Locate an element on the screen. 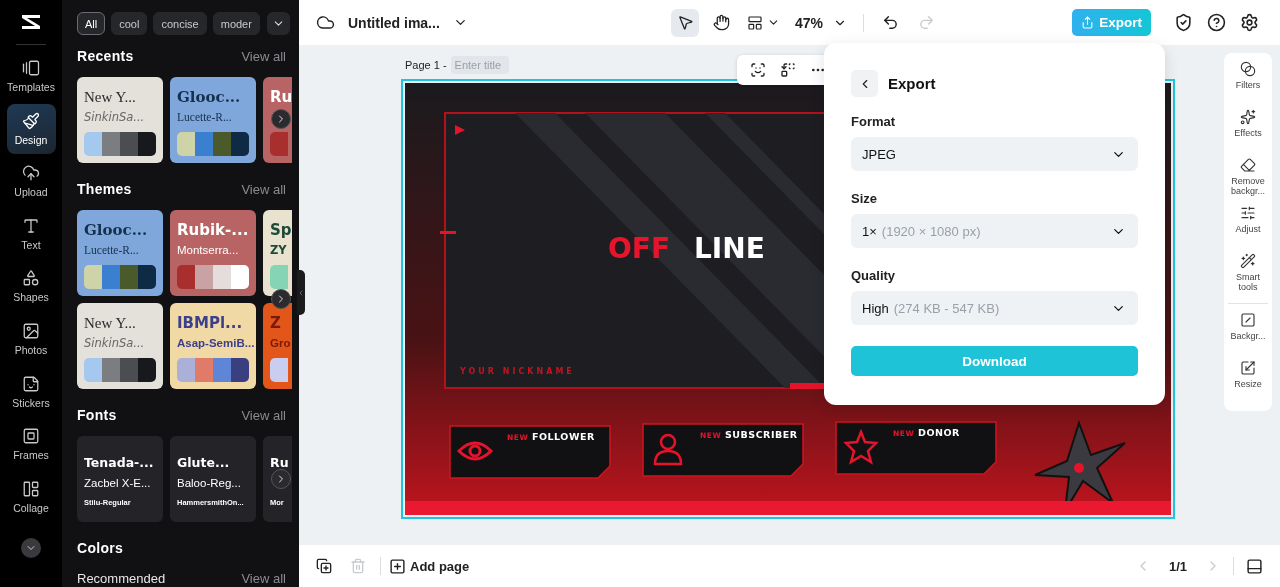 The height and width of the screenshot is (587, 1280). pointer-icon is located at coordinates (685, 22).